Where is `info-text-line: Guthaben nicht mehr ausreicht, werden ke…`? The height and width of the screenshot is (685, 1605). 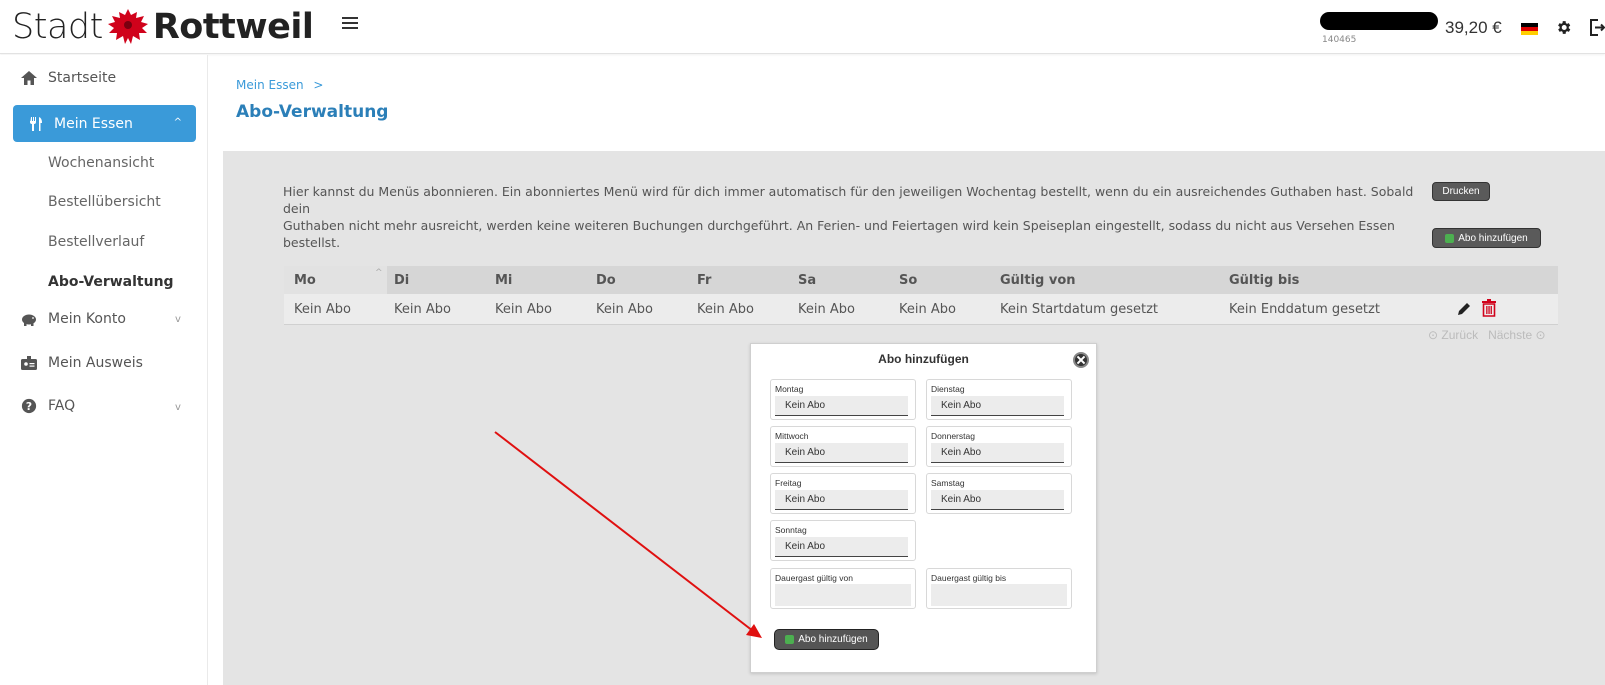 info-text-line: Guthaben nicht mehr ausreicht, werden ke… is located at coordinates (839, 234).